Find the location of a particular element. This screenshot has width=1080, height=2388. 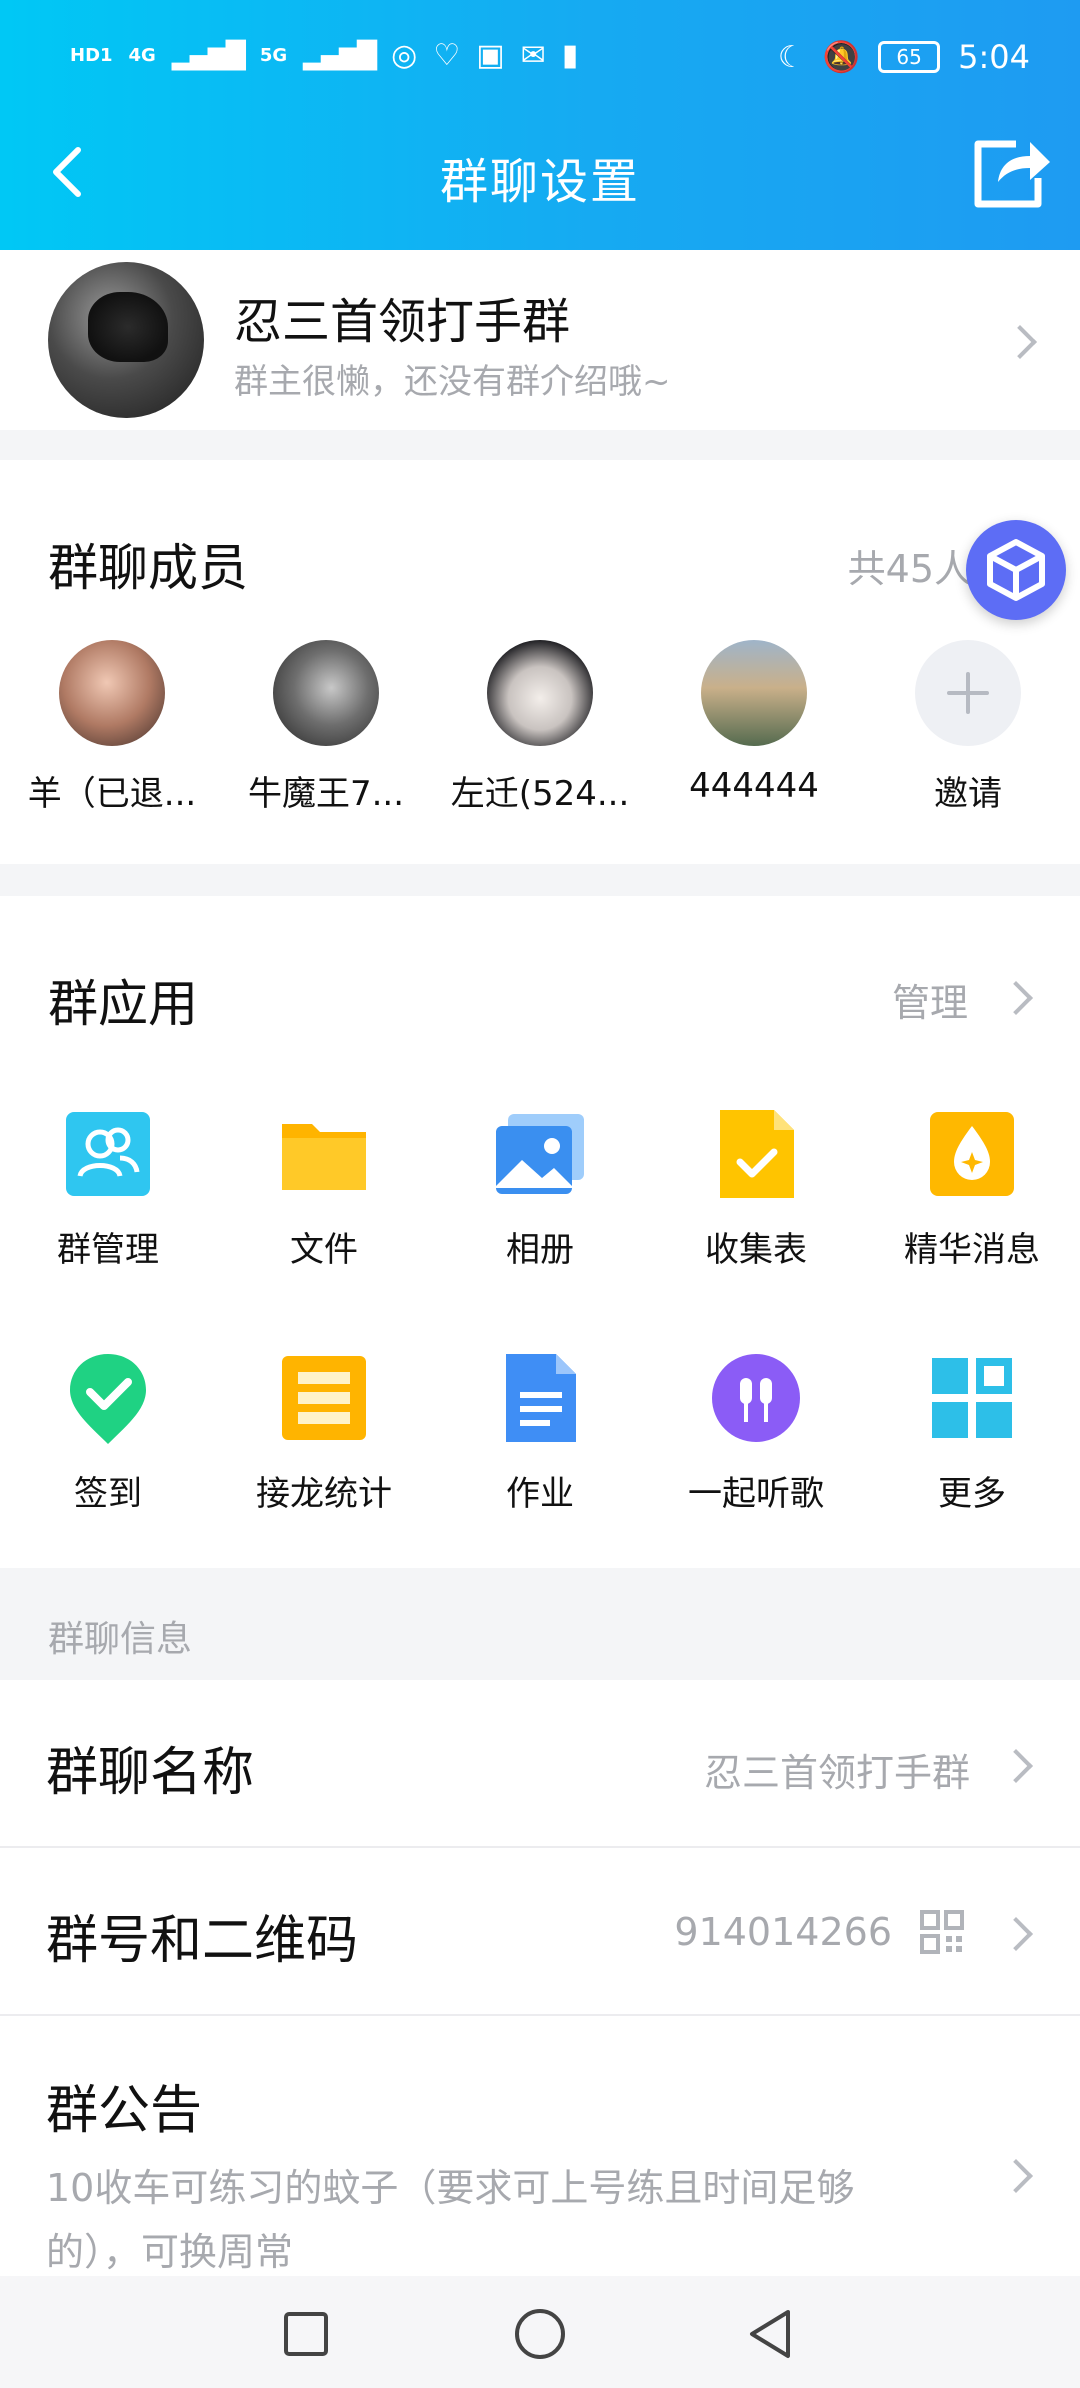

app-label: 相册 is located at coordinates (540, 1250).